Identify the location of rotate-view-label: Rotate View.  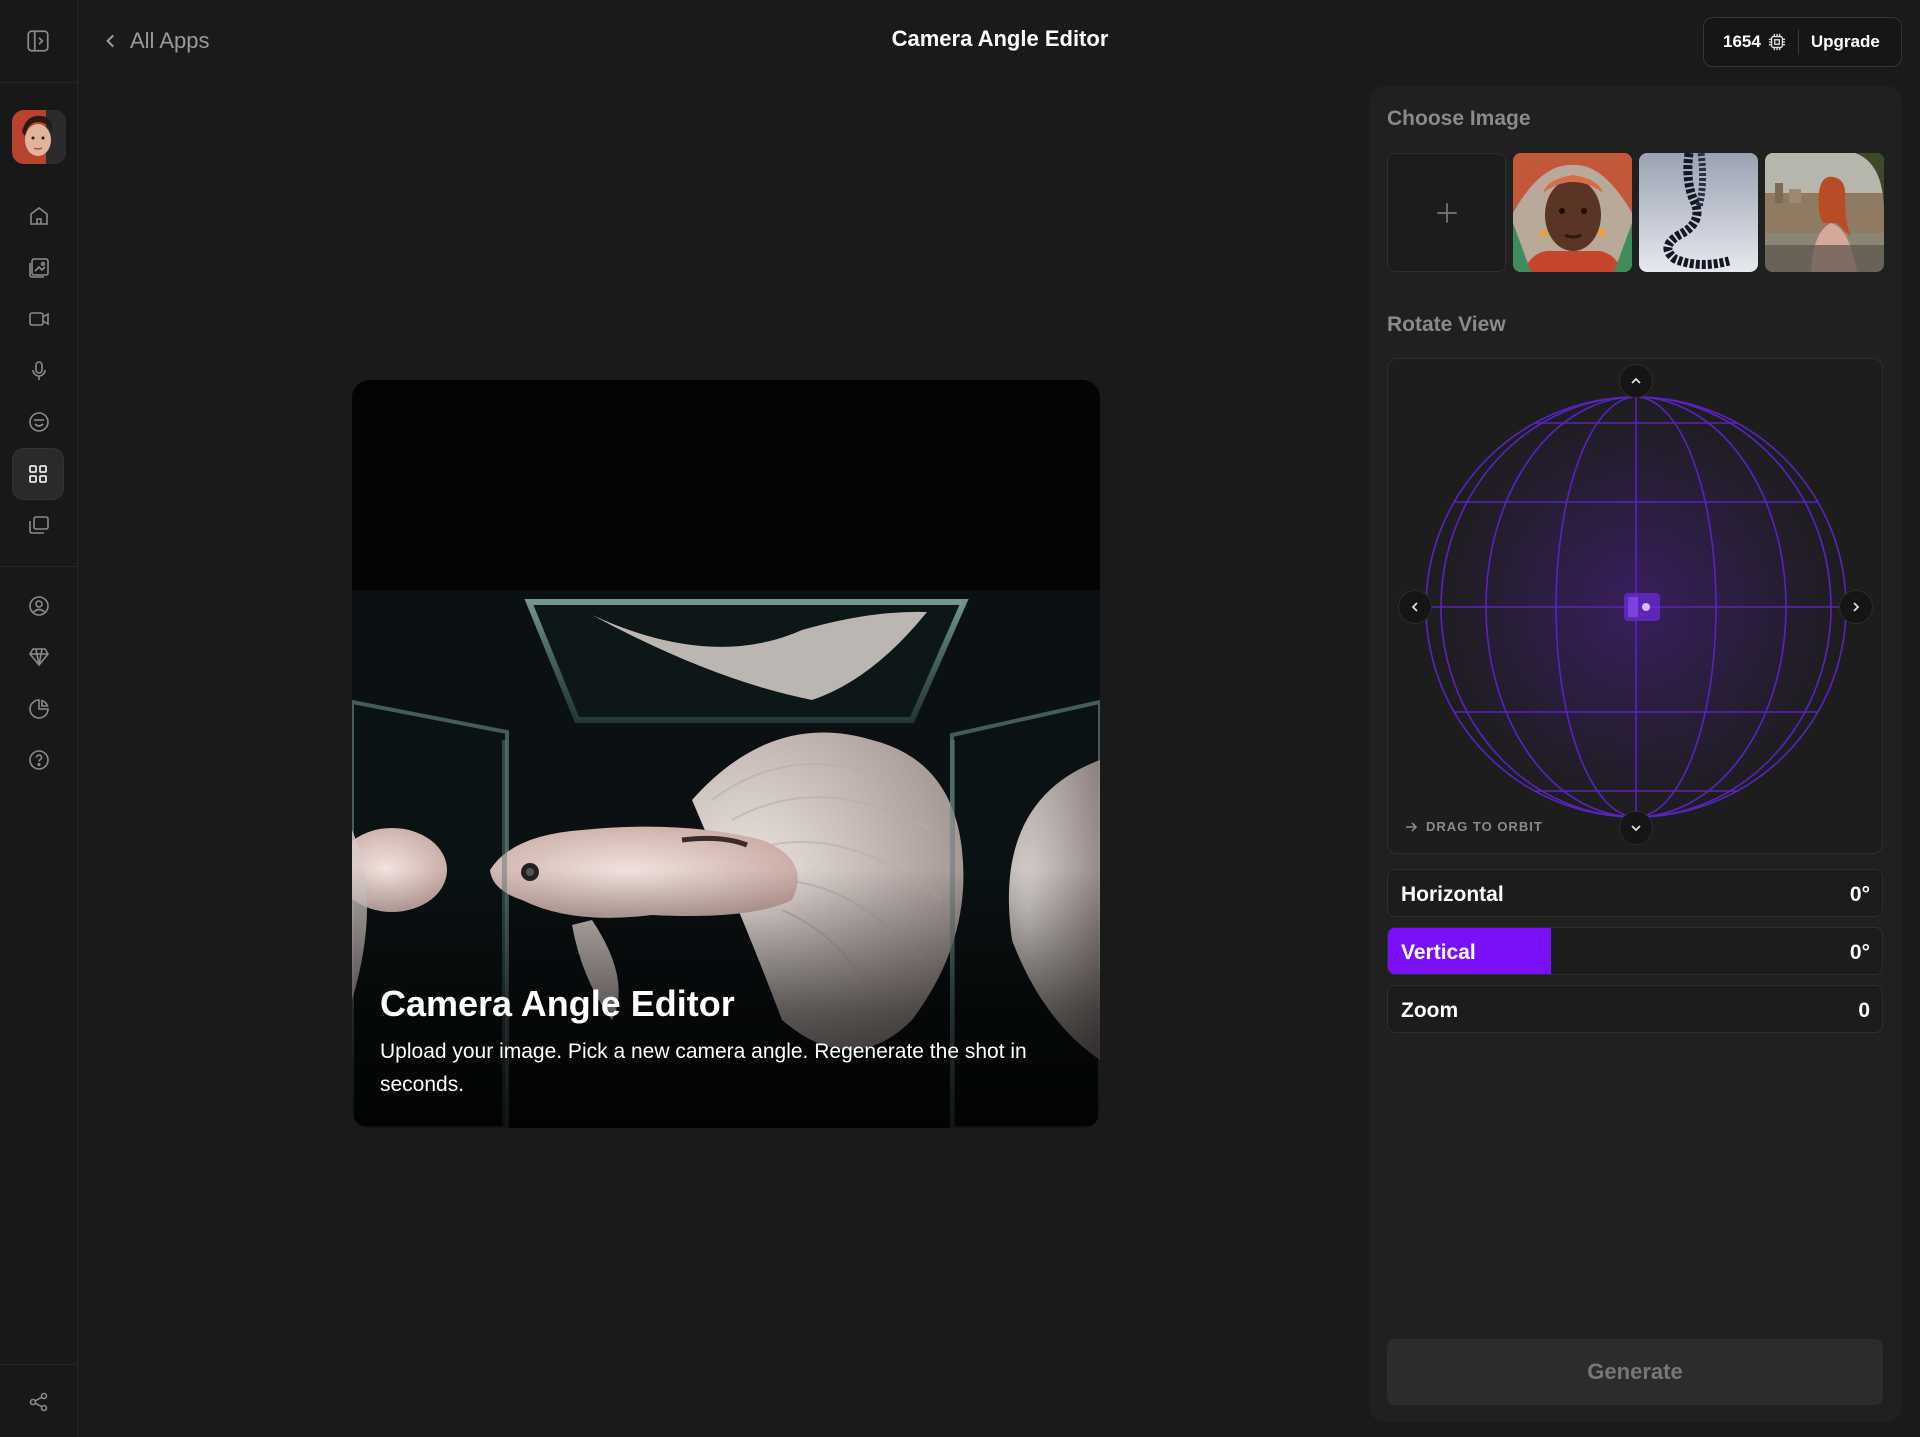
(1446, 324).